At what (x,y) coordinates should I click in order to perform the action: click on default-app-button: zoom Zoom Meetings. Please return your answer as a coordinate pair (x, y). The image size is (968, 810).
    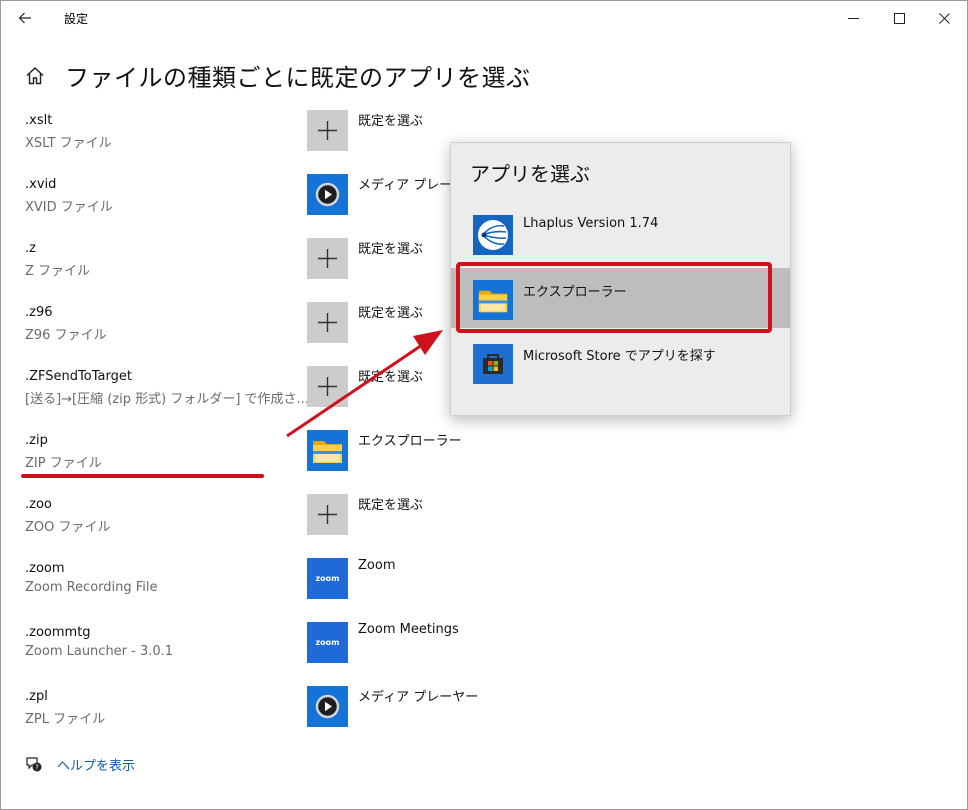
    Looking at the image, I should click on (457, 644).